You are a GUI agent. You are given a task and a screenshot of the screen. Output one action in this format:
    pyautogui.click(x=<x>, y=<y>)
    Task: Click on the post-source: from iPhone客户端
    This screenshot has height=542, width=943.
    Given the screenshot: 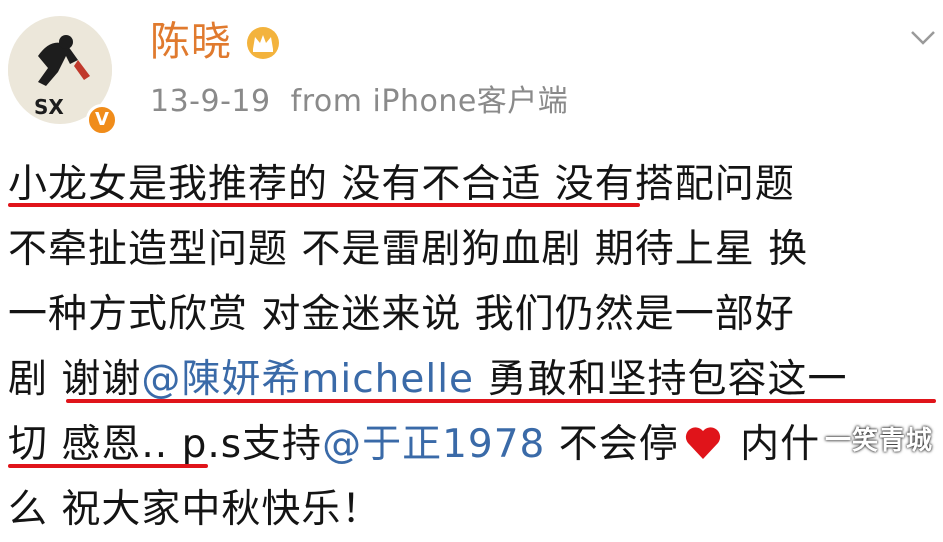 What is the action you would take?
    pyautogui.click(x=430, y=101)
    